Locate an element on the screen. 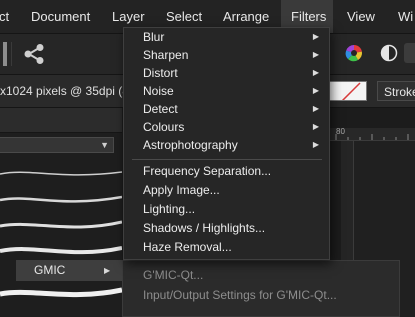  menu-item-sharpen: Sharpen is located at coordinates (165, 55).